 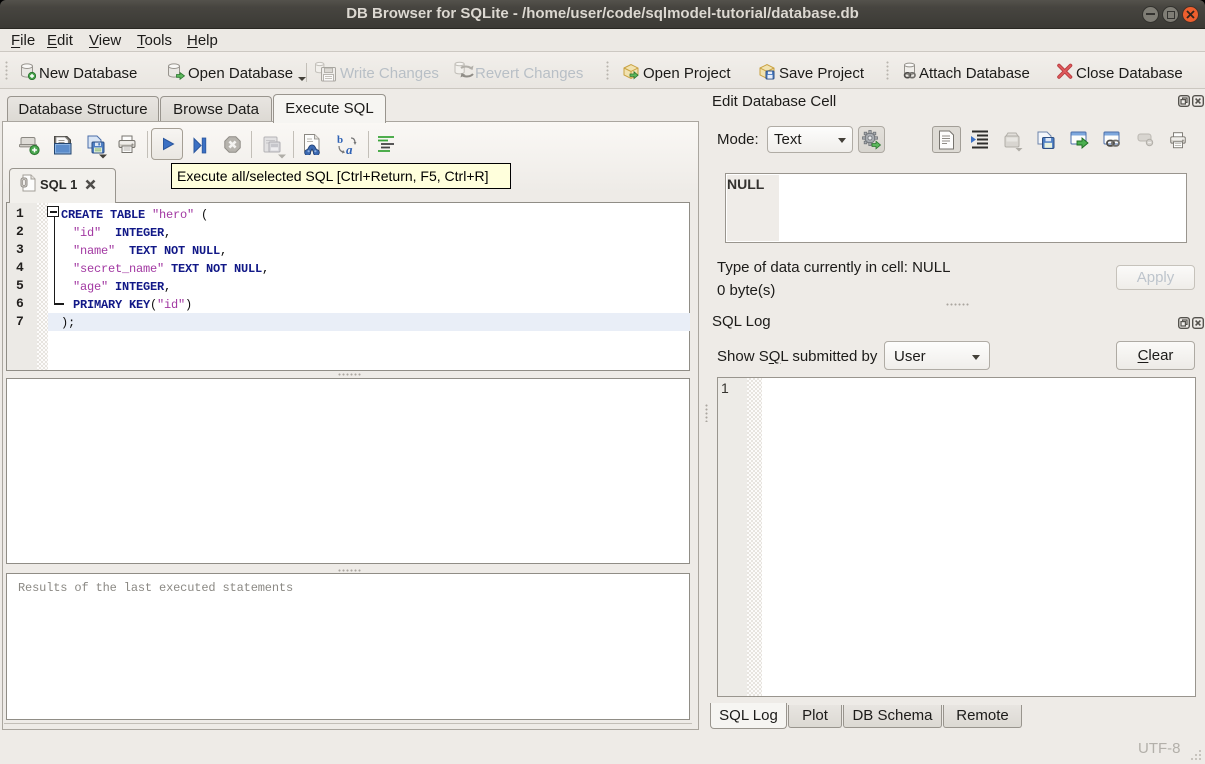 What do you see at coordinates (340, 140) in the screenshot?
I see `svg-text: b` at bounding box center [340, 140].